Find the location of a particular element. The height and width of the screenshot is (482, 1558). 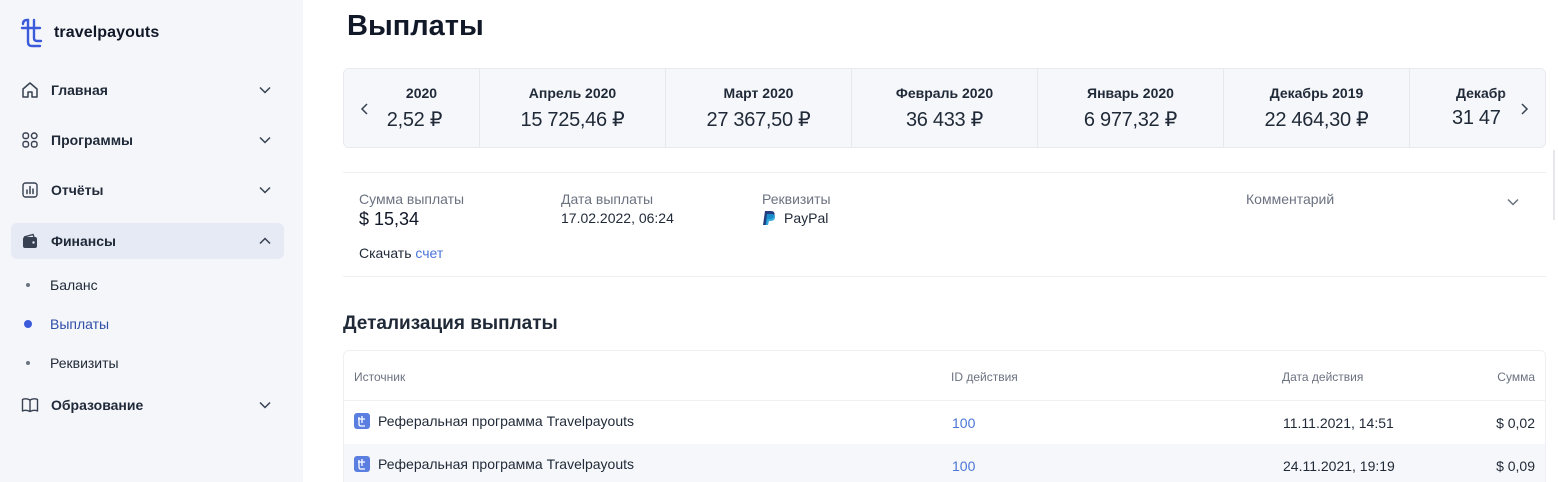

payout-date-label: Дата выплаты is located at coordinates (607, 199).